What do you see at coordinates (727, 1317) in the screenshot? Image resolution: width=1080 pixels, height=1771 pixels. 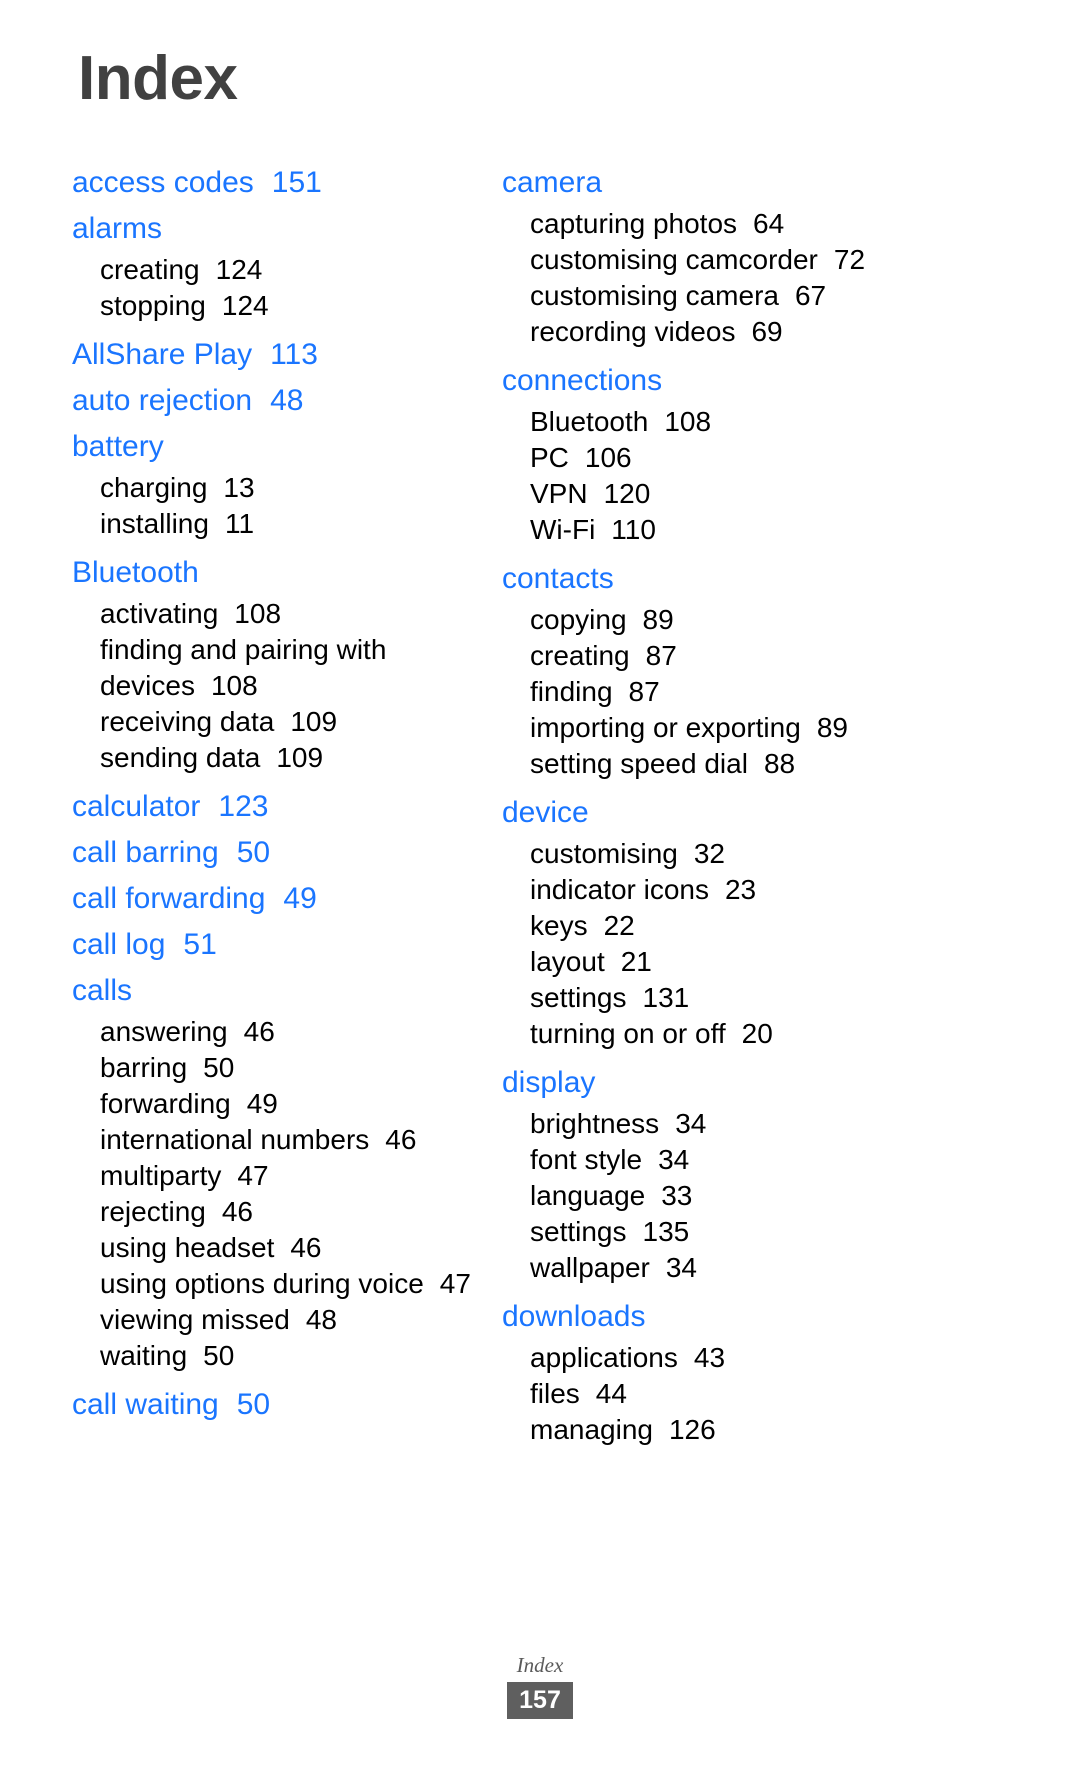 I see `index-entry-heading: downloads` at bounding box center [727, 1317].